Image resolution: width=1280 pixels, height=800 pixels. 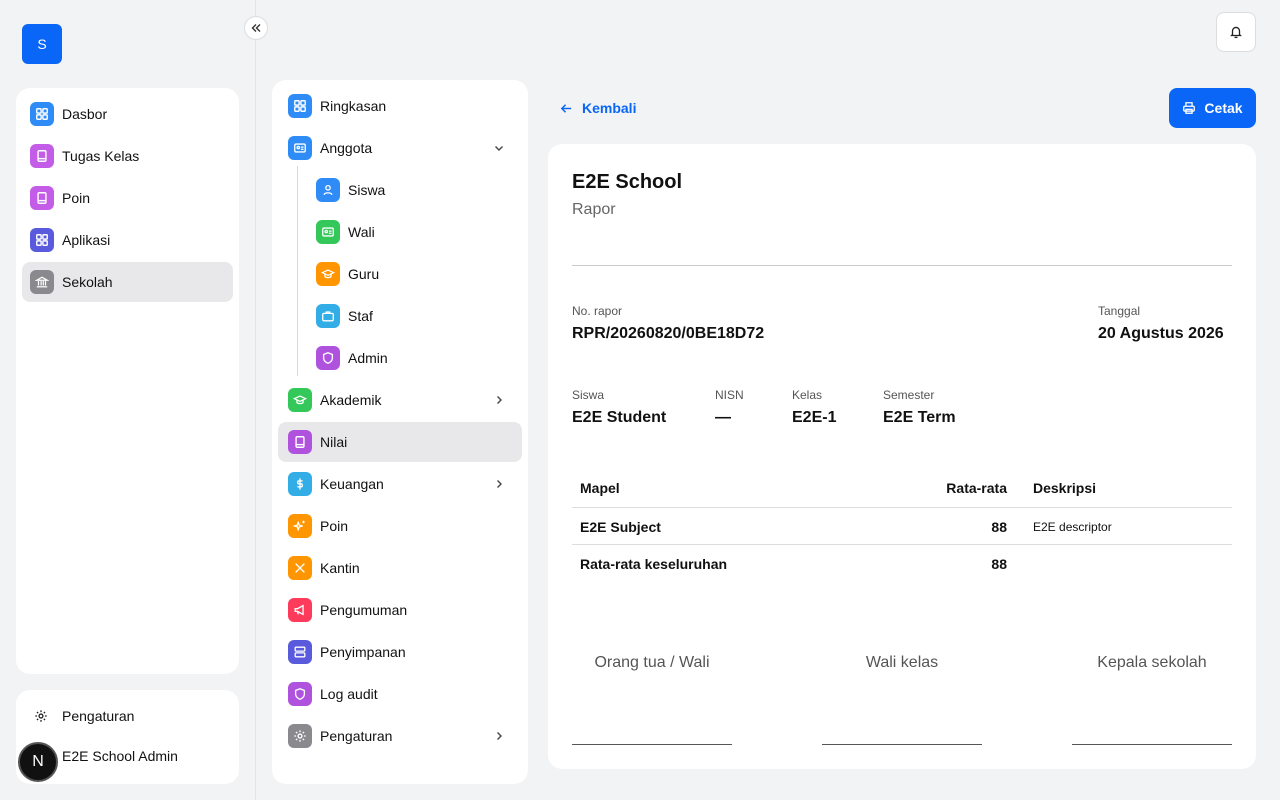 I want to click on signature-parent-label: Orang tua / Wali, so click(x=652, y=662).